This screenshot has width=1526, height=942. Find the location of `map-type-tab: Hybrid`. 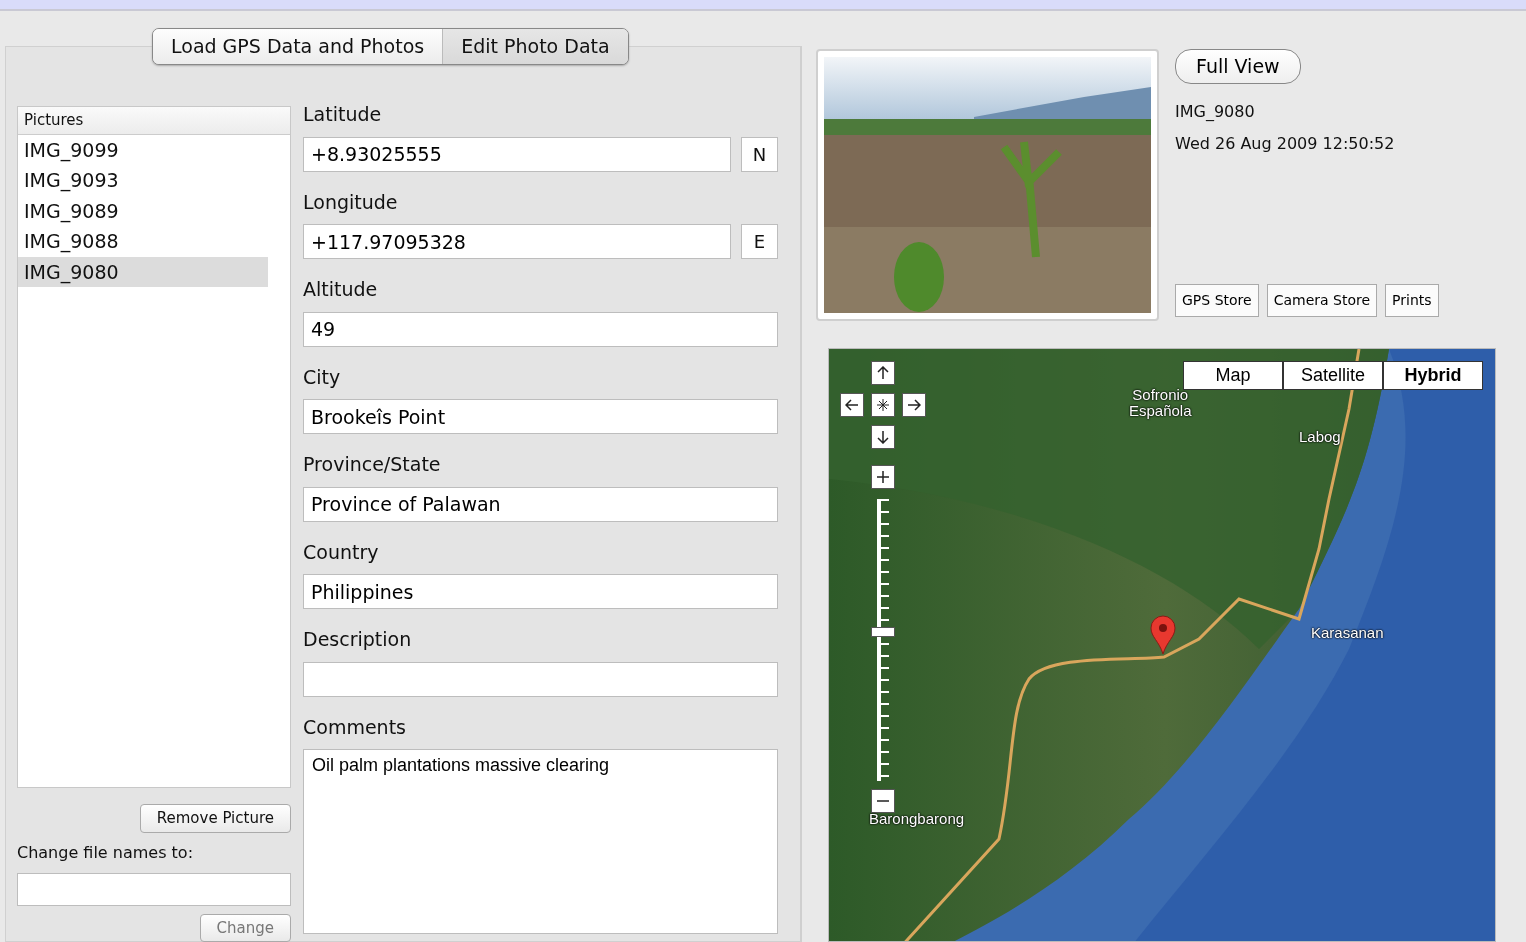

map-type-tab: Hybrid is located at coordinates (1433, 375).